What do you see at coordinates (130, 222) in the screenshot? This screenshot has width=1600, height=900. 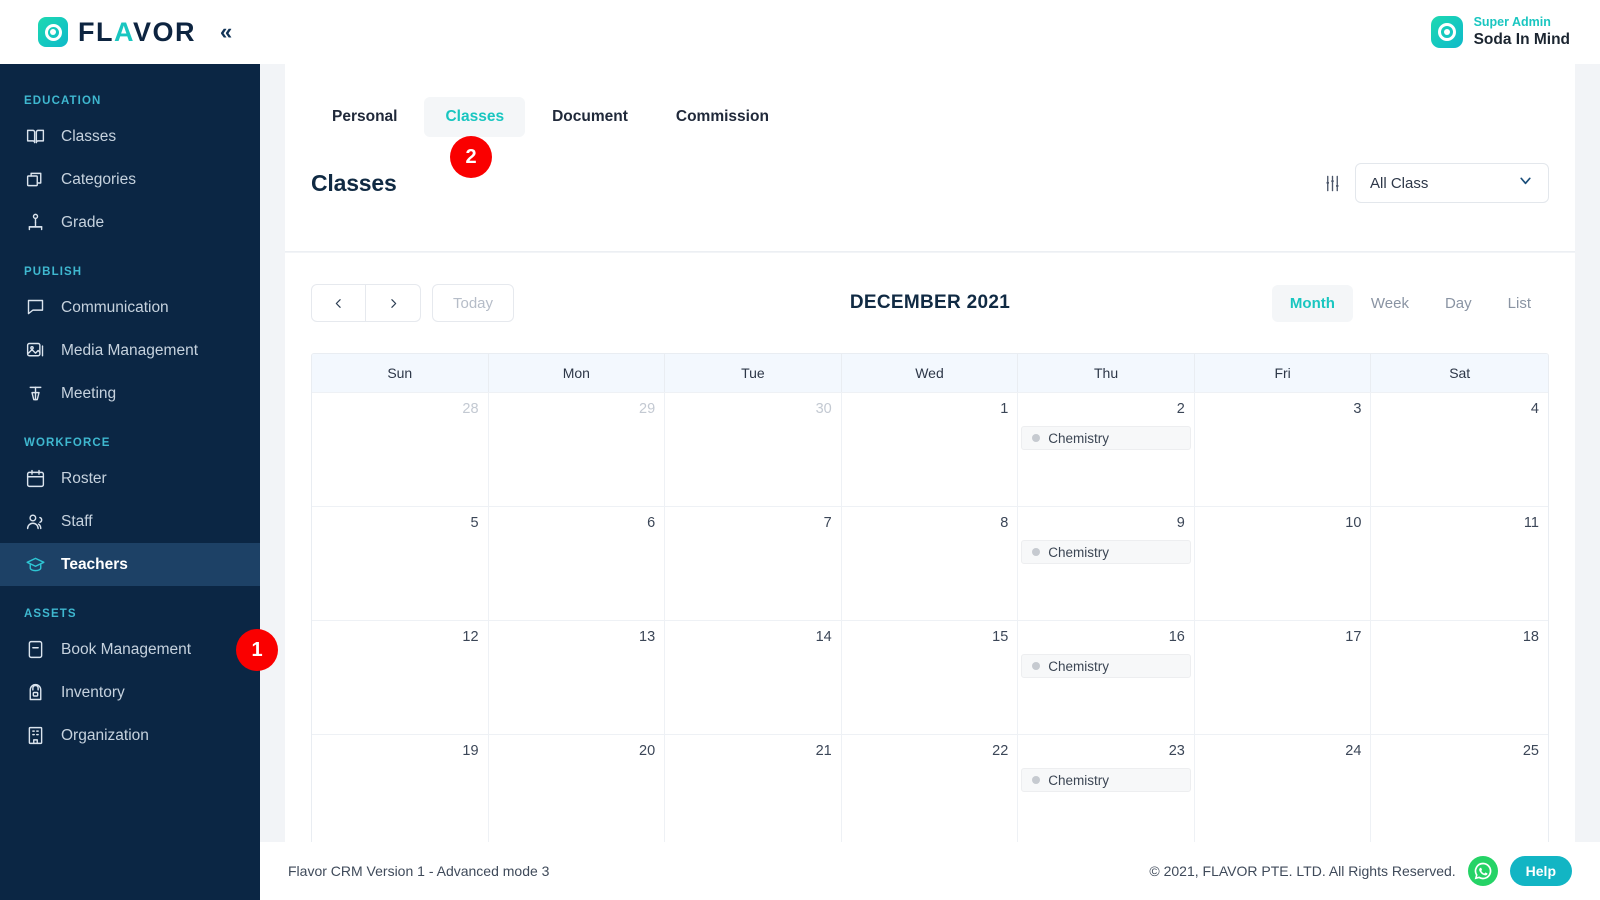 I see `sidebar-item-grade: Grade` at bounding box center [130, 222].